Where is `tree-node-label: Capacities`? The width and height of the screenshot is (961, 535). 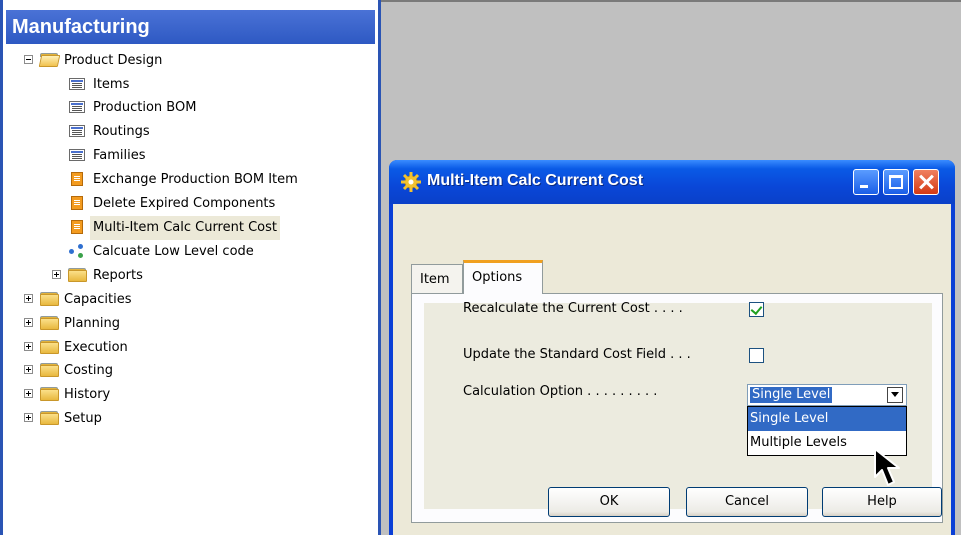
tree-node-label: Capacities is located at coordinates (98, 299).